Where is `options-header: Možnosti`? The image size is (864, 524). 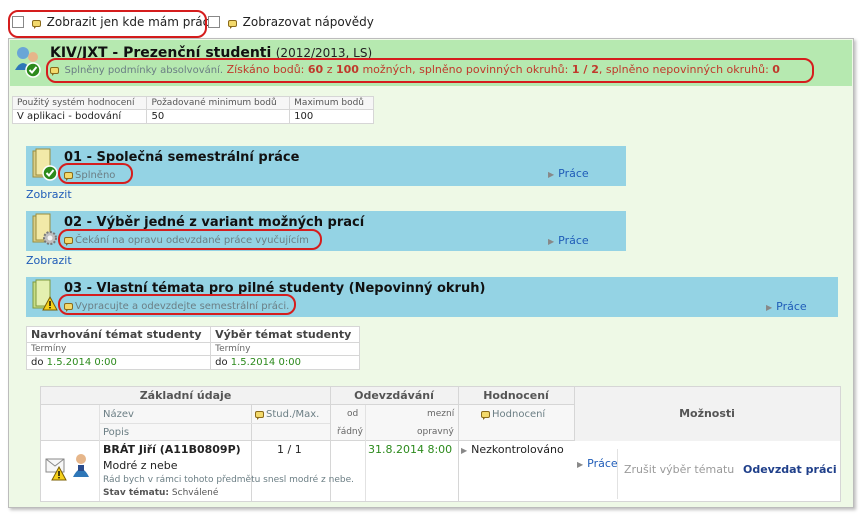 options-header: Možnosti is located at coordinates (707, 413).